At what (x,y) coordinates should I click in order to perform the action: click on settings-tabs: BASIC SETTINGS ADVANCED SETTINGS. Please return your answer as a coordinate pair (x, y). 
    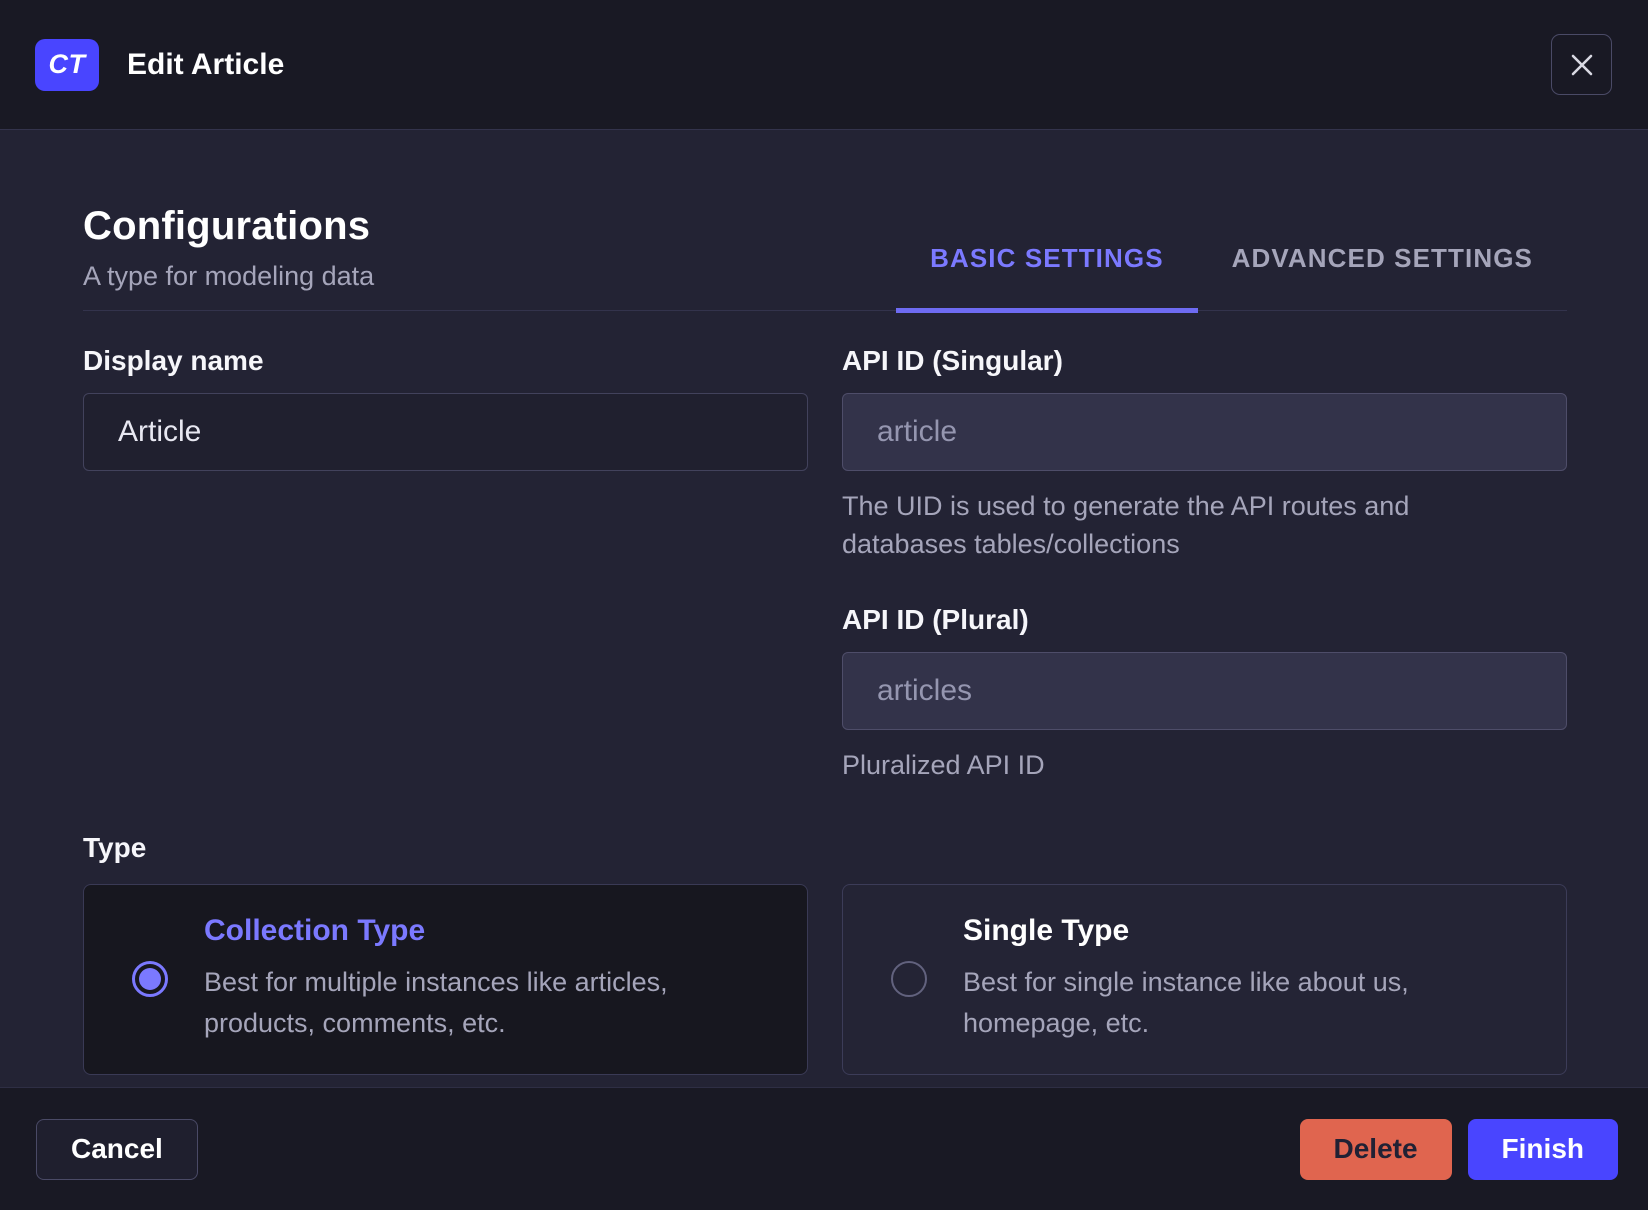
    Looking at the image, I should click on (1231, 278).